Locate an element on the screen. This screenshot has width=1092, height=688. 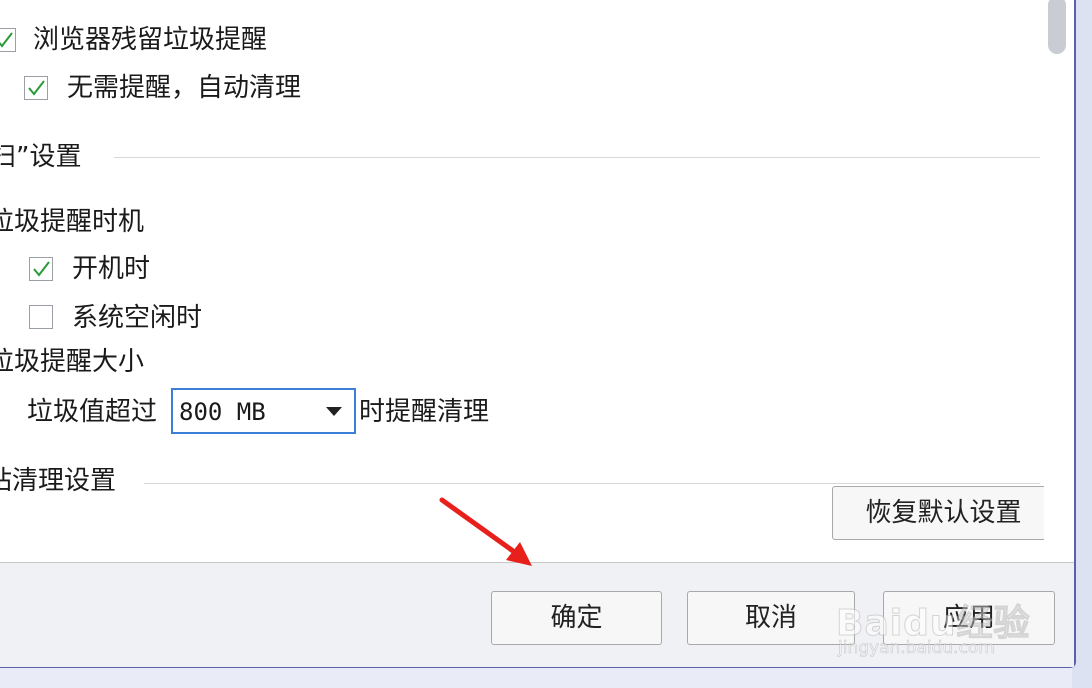
browser-junk-reminder-checkbox is located at coordinates (8, 40).